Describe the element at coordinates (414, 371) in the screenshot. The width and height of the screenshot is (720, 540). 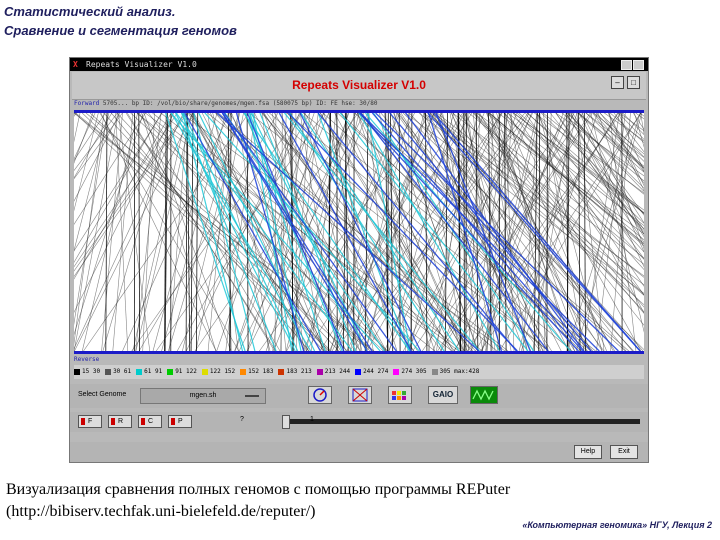
I see `legend-label: 274 305` at that location.